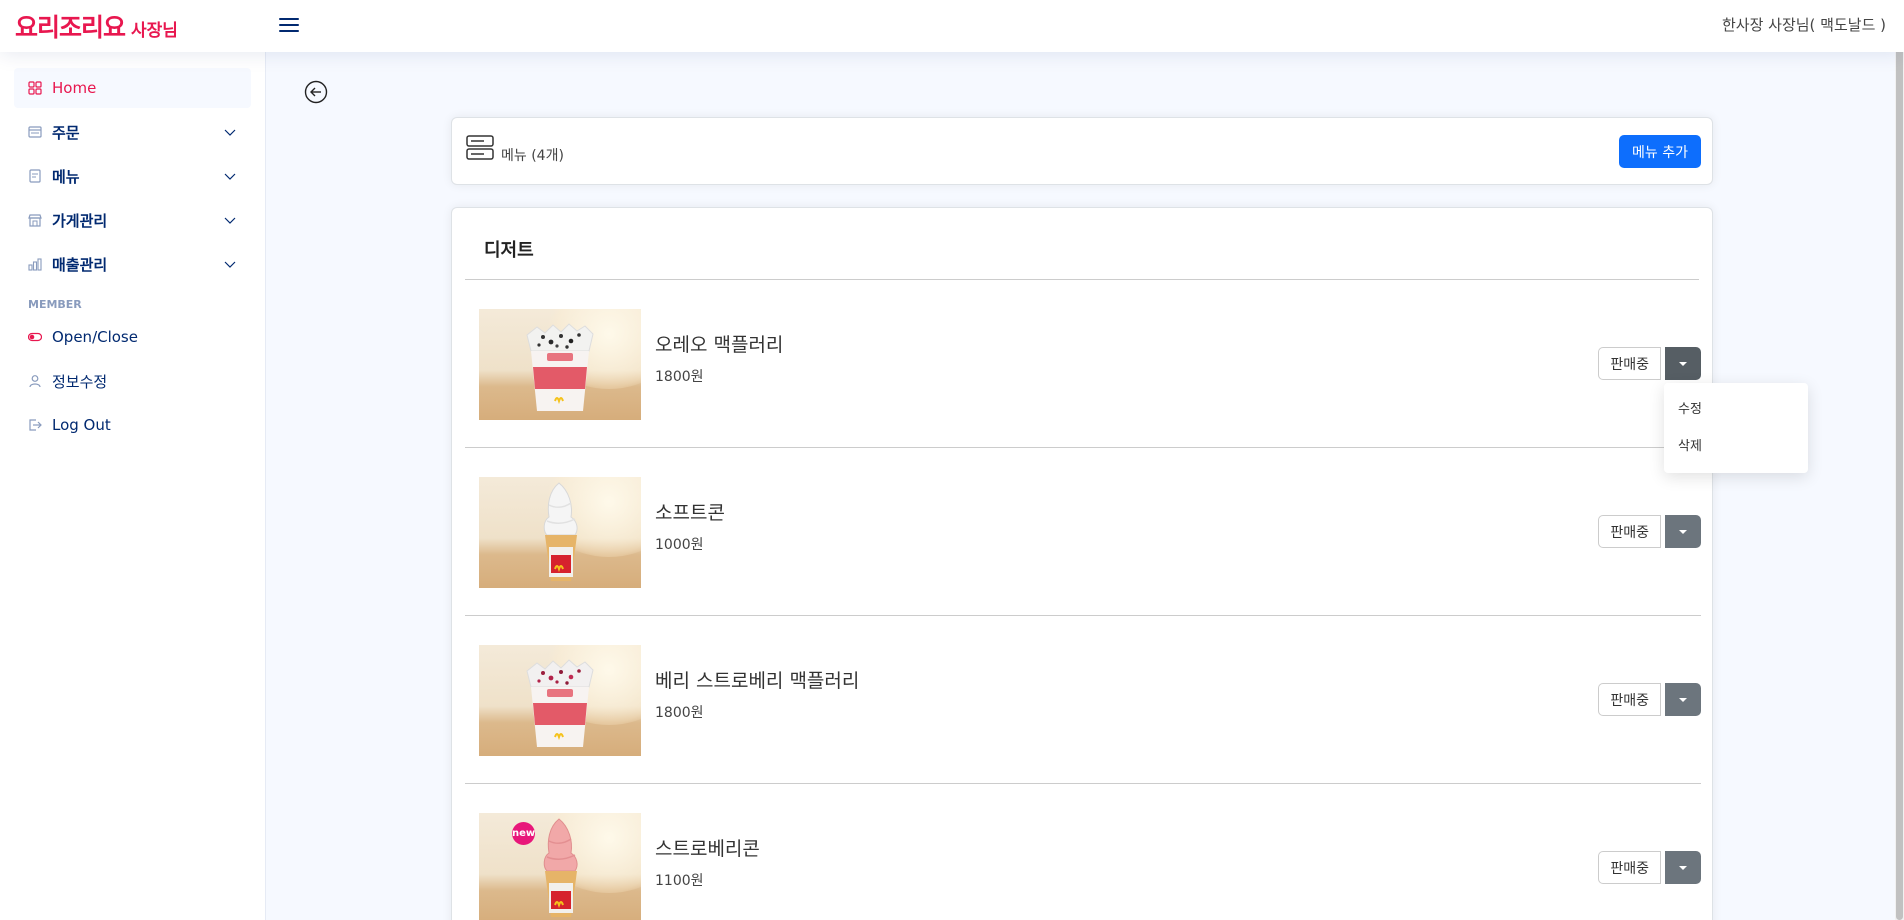  I want to click on logo-main-text: 요리조리요, so click(70, 27).